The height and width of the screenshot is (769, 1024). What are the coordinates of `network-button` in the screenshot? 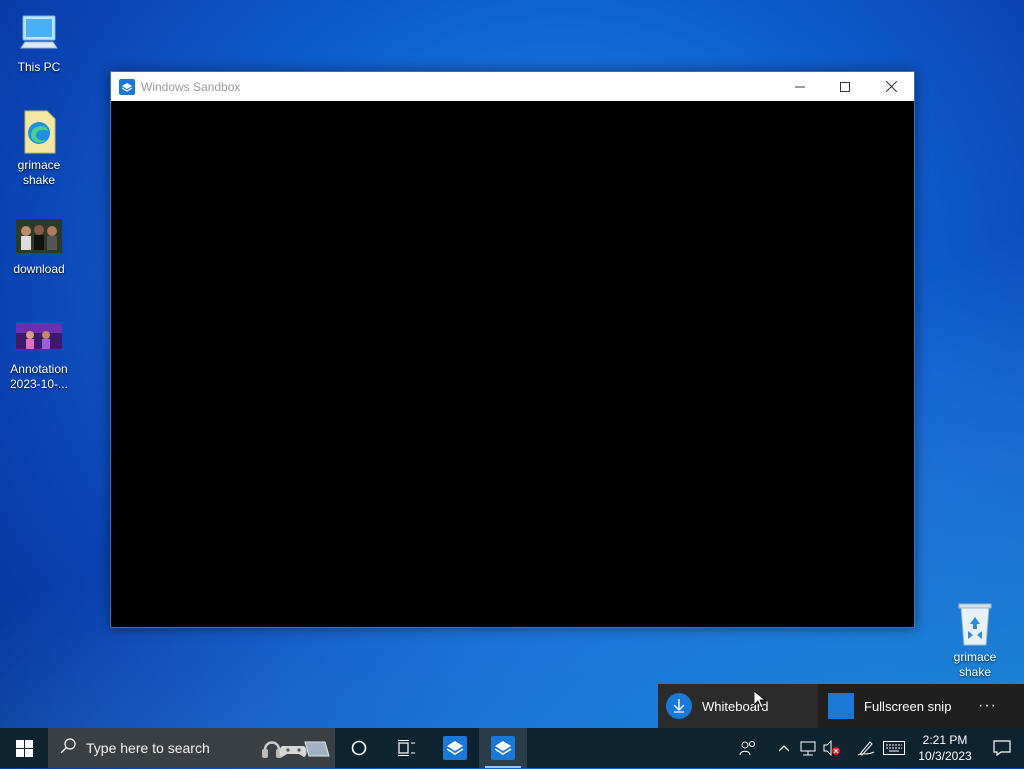 It's located at (808, 748).